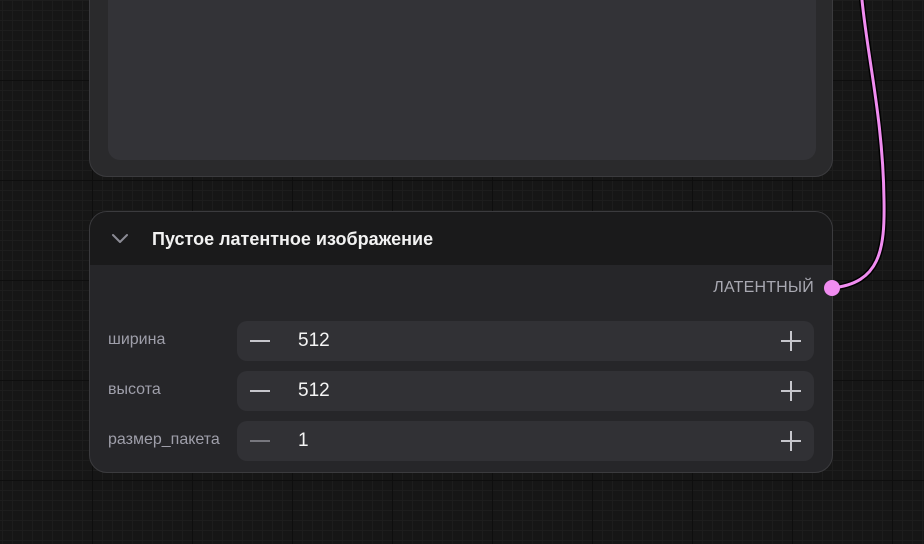 The width and height of the screenshot is (924, 544). What do you see at coordinates (763, 287) in the screenshot?
I see `output-slot-label: ЛАТЕНТНЫЙ` at bounding box center [763, 287].